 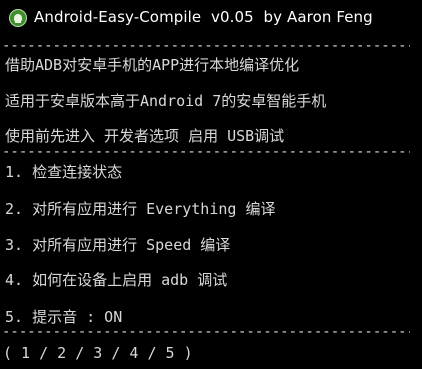 What do you see at coordinates (140, 209) in the screenshot?
I see `menu-item-everything-compile: 2. 对所有应用进行 Everything 编译` at bounding box center [140, 209].